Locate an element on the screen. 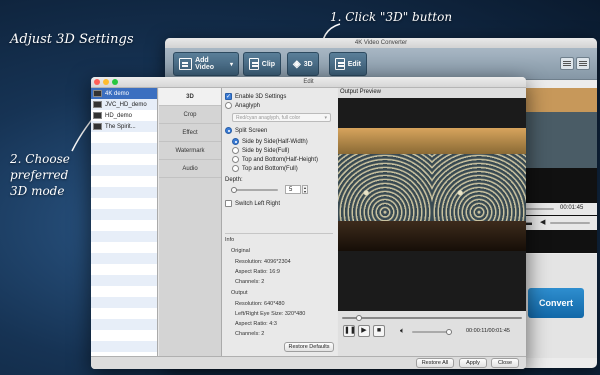 Image resolution: width=600 pixels, height=375 pixels. split-screen-label: Split Screen is located at coordinates (251, 130).